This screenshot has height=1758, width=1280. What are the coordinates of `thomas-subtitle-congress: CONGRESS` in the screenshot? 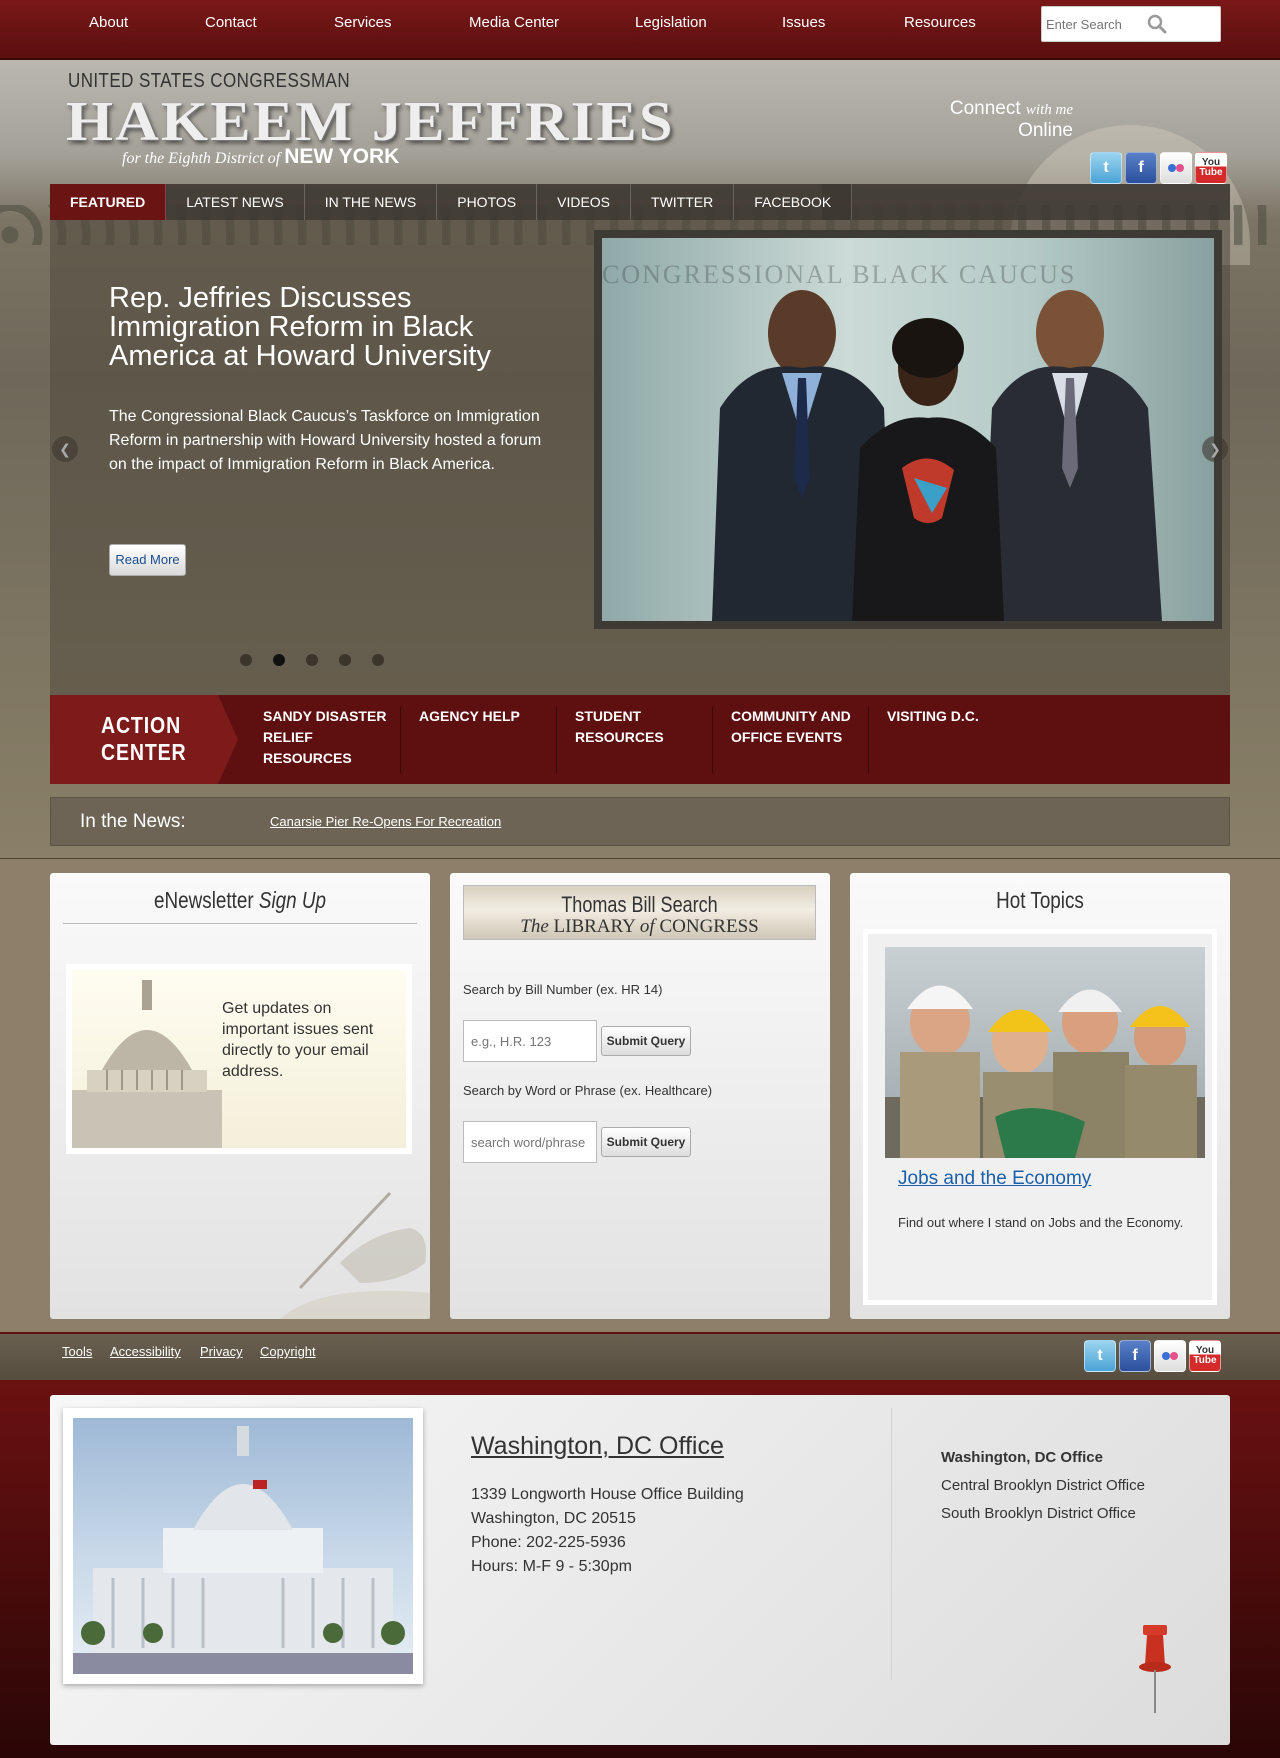 It's located at (709, 926).